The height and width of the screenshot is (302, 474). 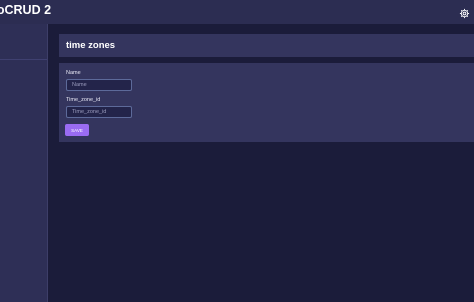 I want to click on save-button: SAVE, so click(x=77, y=130).